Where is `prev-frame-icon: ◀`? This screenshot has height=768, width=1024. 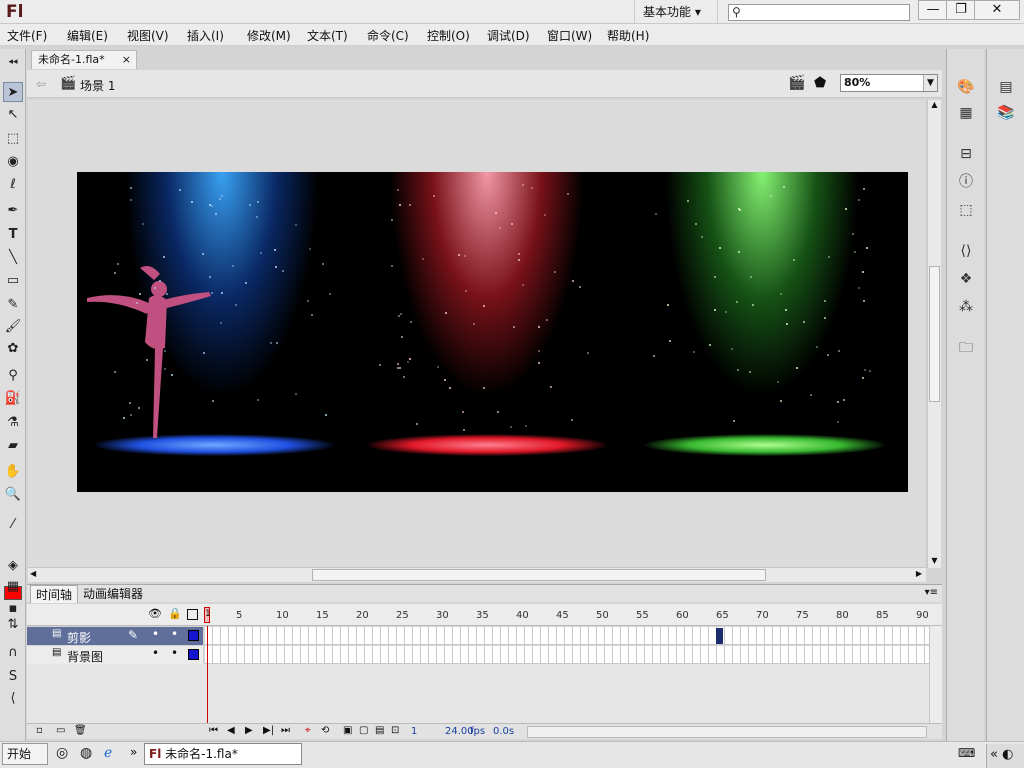
prev-frame-icon: ◀ is located at coordinates (231, 730).